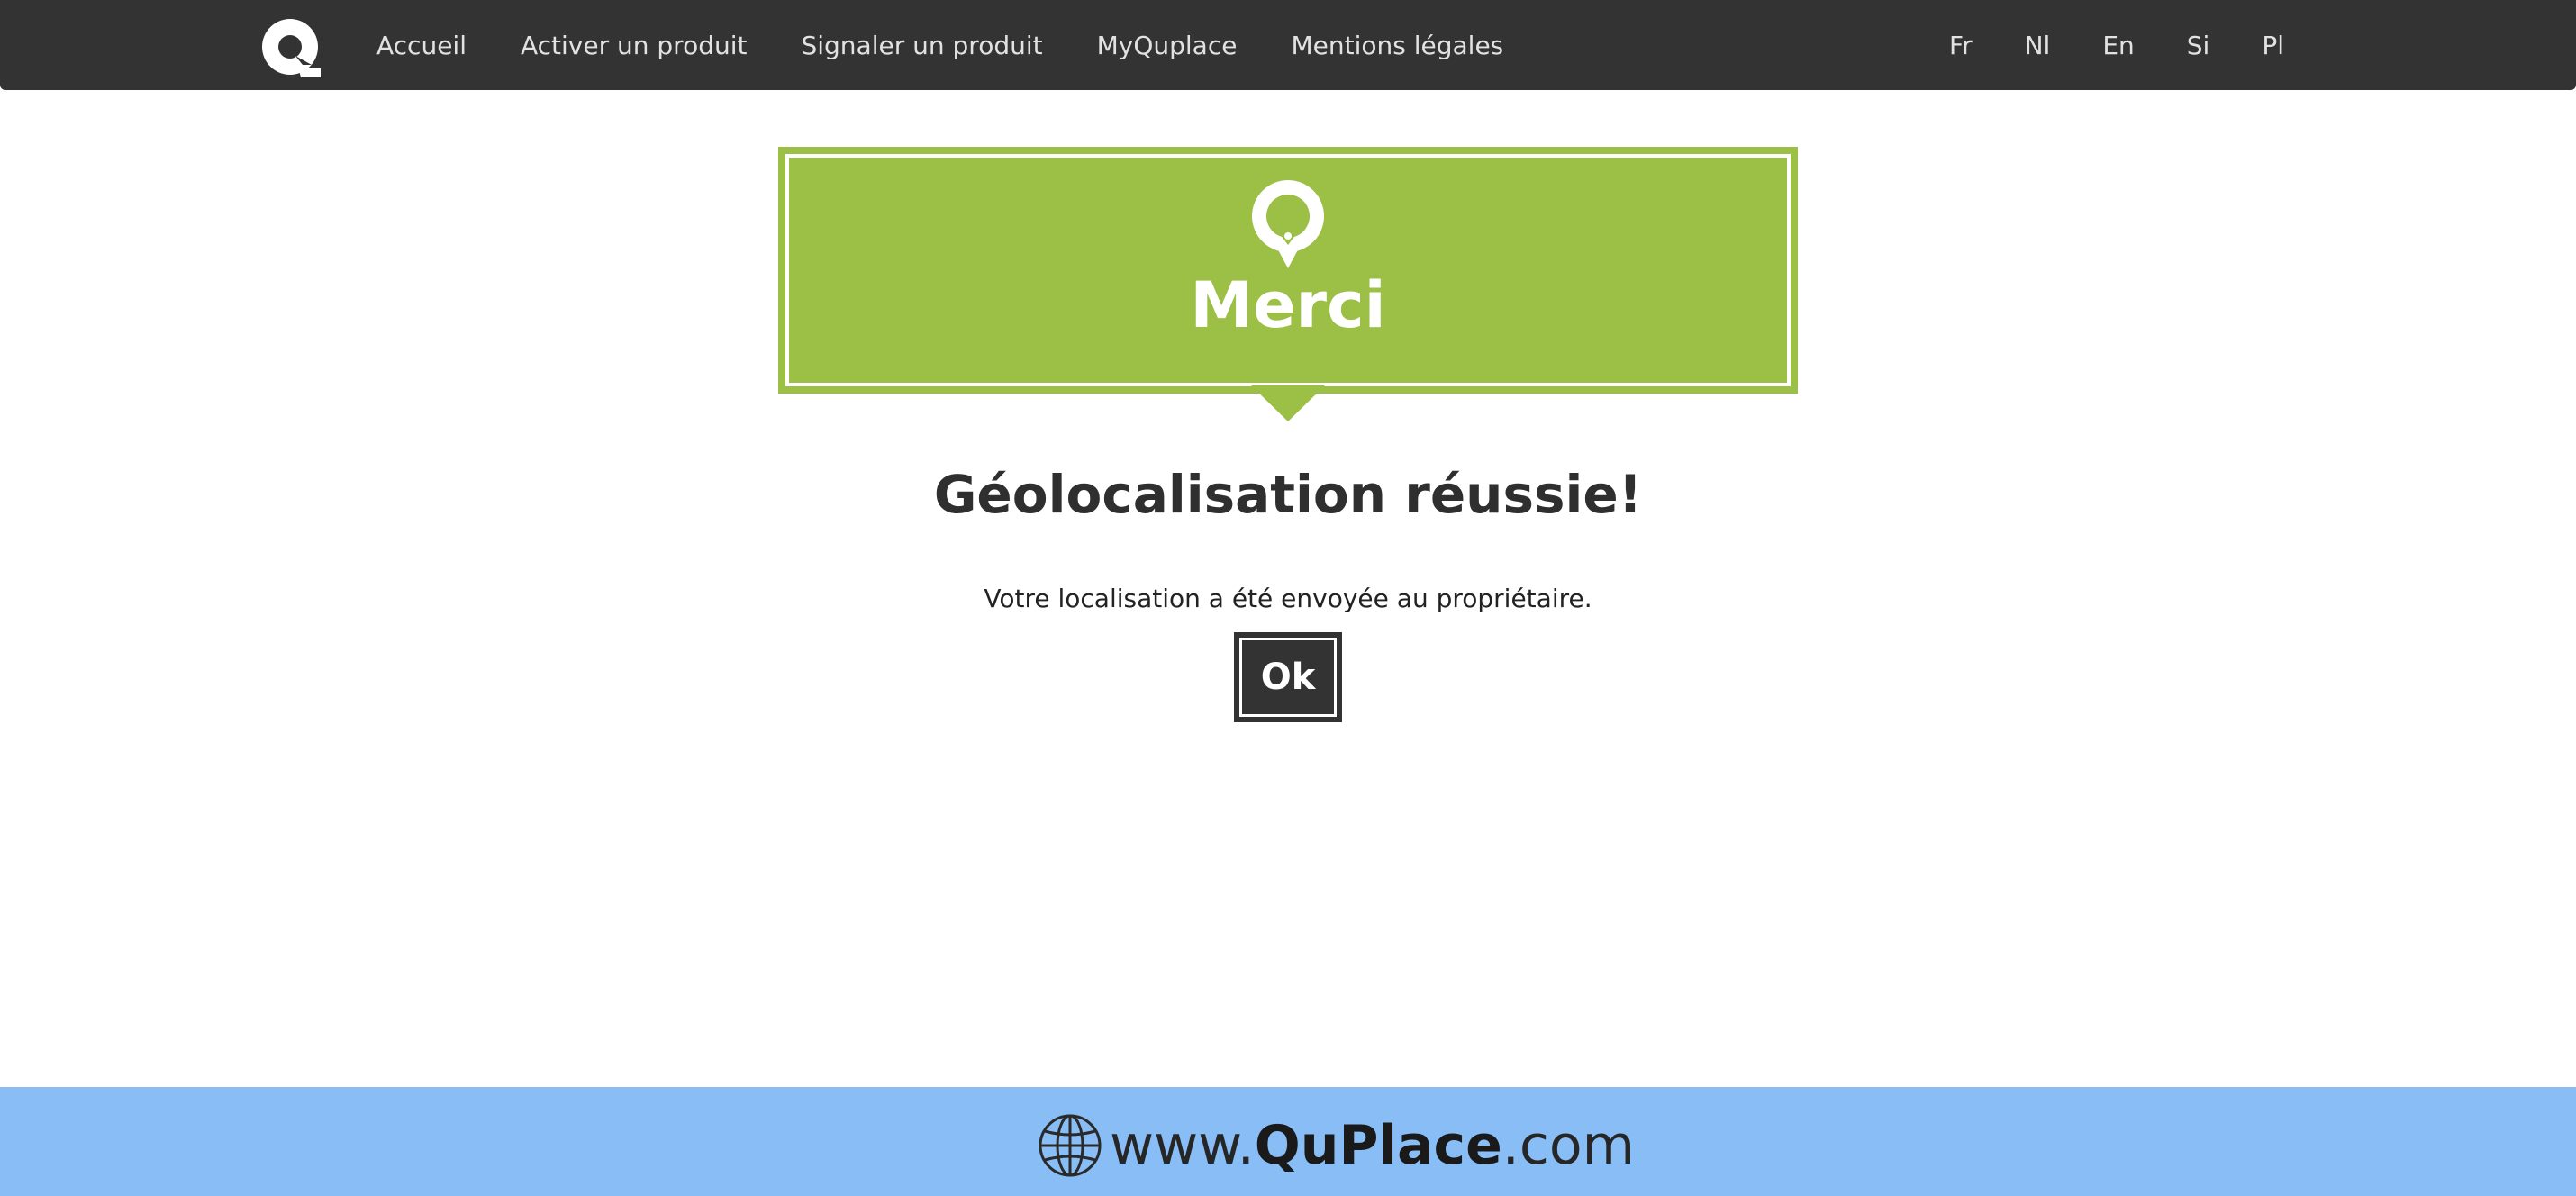 The height and width of the screenshot is (1196, 2576). I want to click on ok-button: Ok, so click(1288, 677).